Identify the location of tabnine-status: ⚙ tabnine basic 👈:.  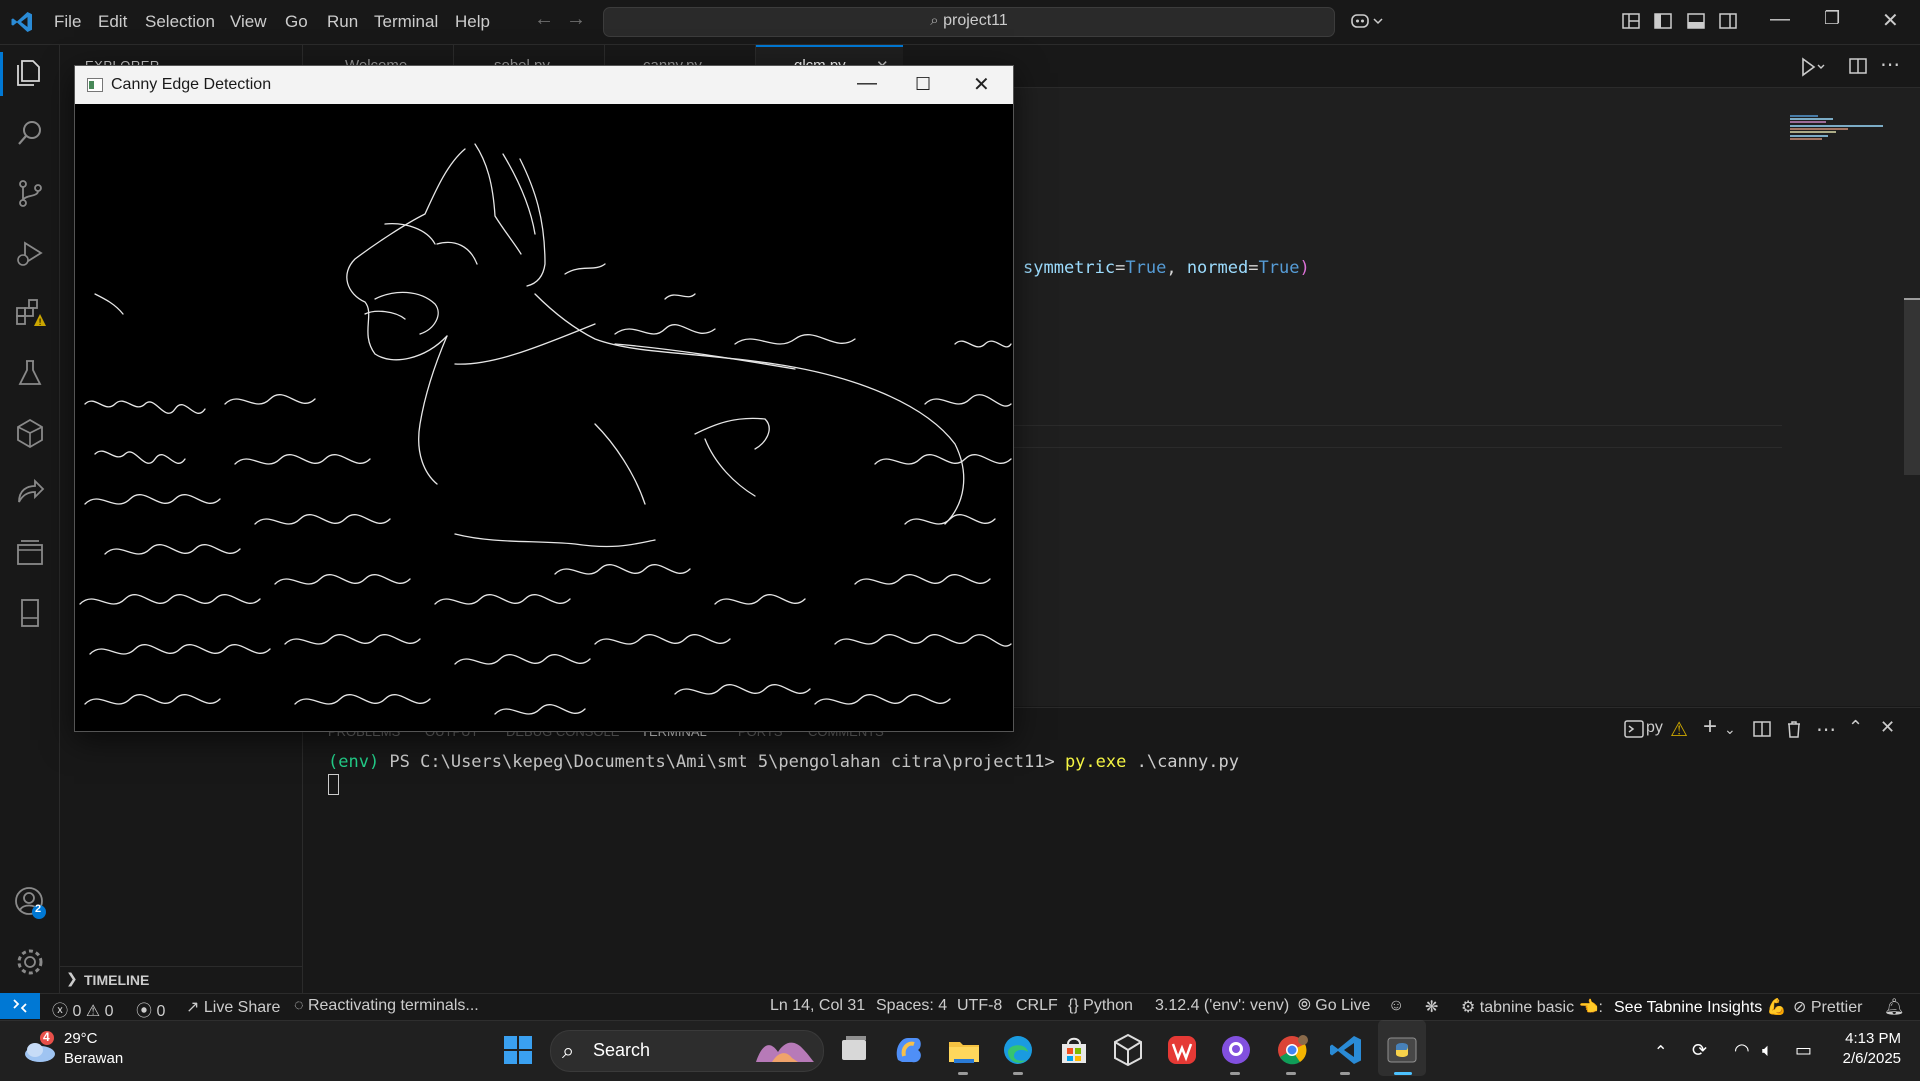
(1532, 1007).